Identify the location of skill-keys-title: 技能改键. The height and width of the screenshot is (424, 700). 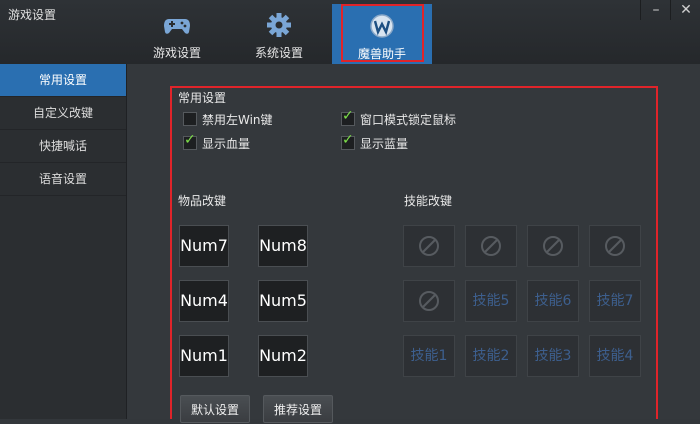
(428, 201).